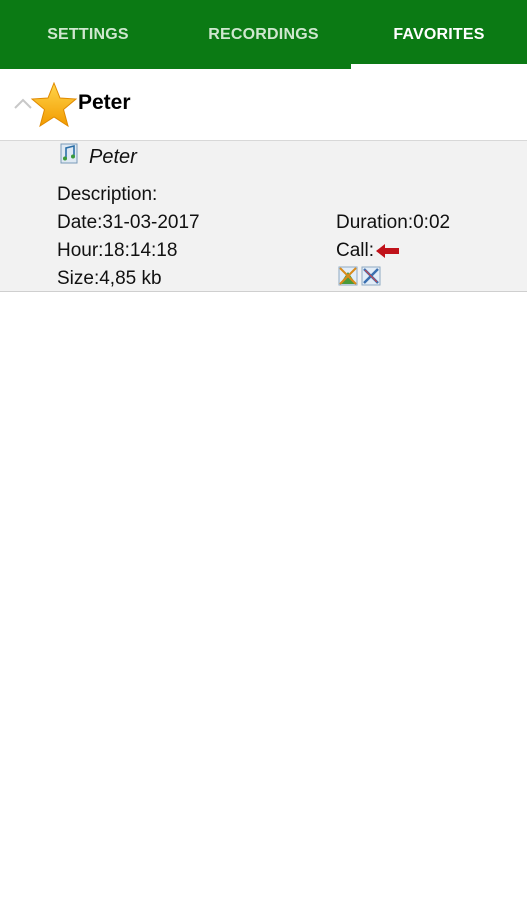  What do you see at coordinates (387, 251) in the screenshot?
I see `incoming-arrow-icon` at bounding box center [387, 251].